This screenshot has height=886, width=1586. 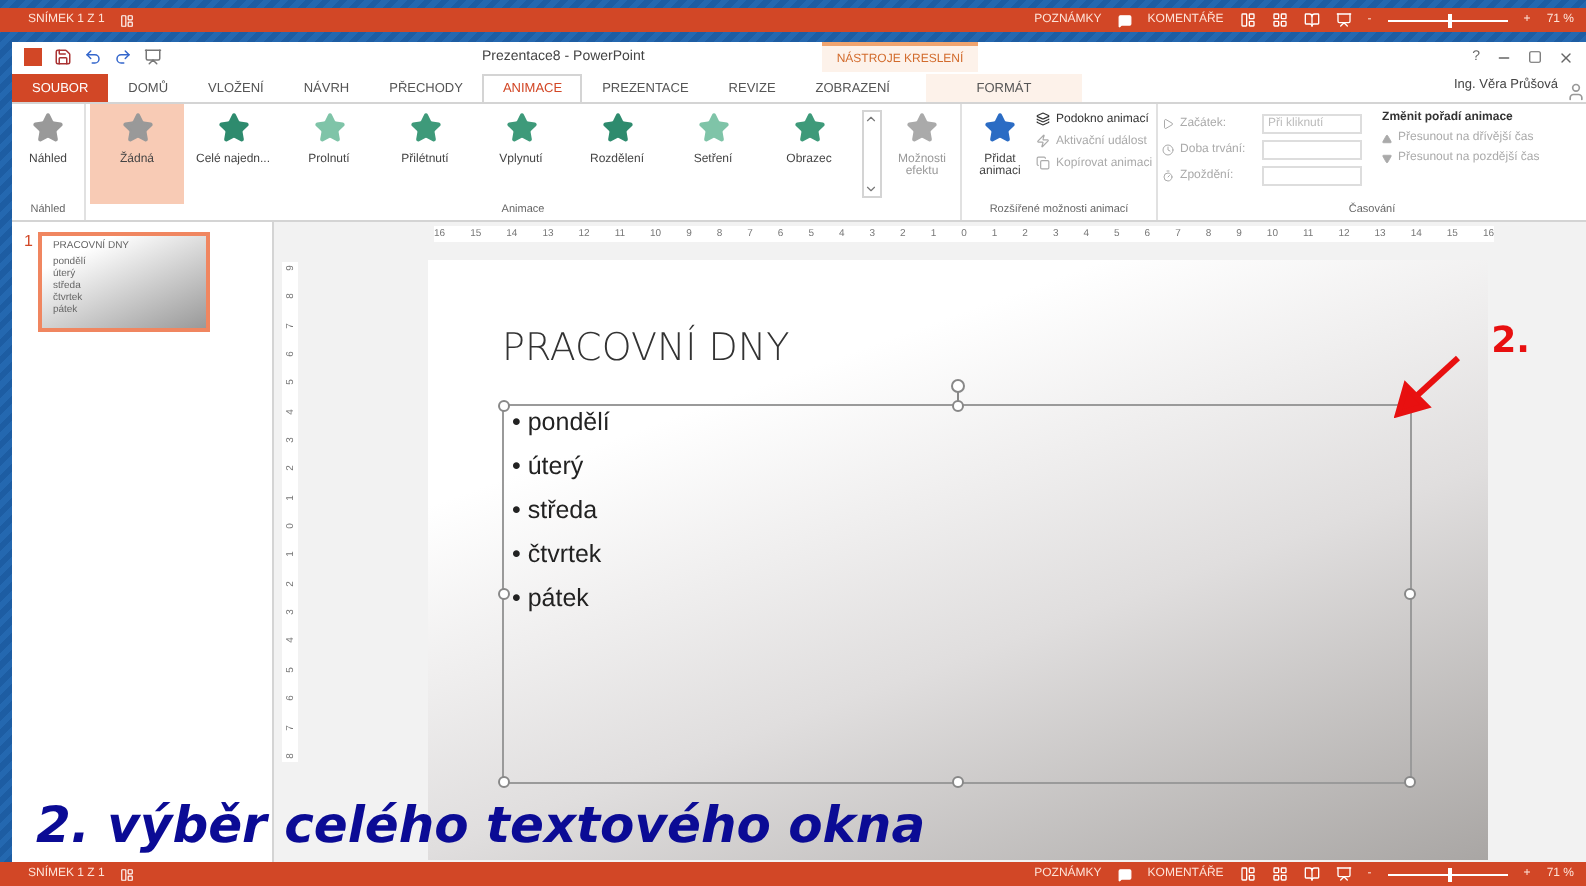 What do you see at coordinates (1428, 386) in the screenshot?
I see `arrow-icon` at bounding box center [1428, 386].